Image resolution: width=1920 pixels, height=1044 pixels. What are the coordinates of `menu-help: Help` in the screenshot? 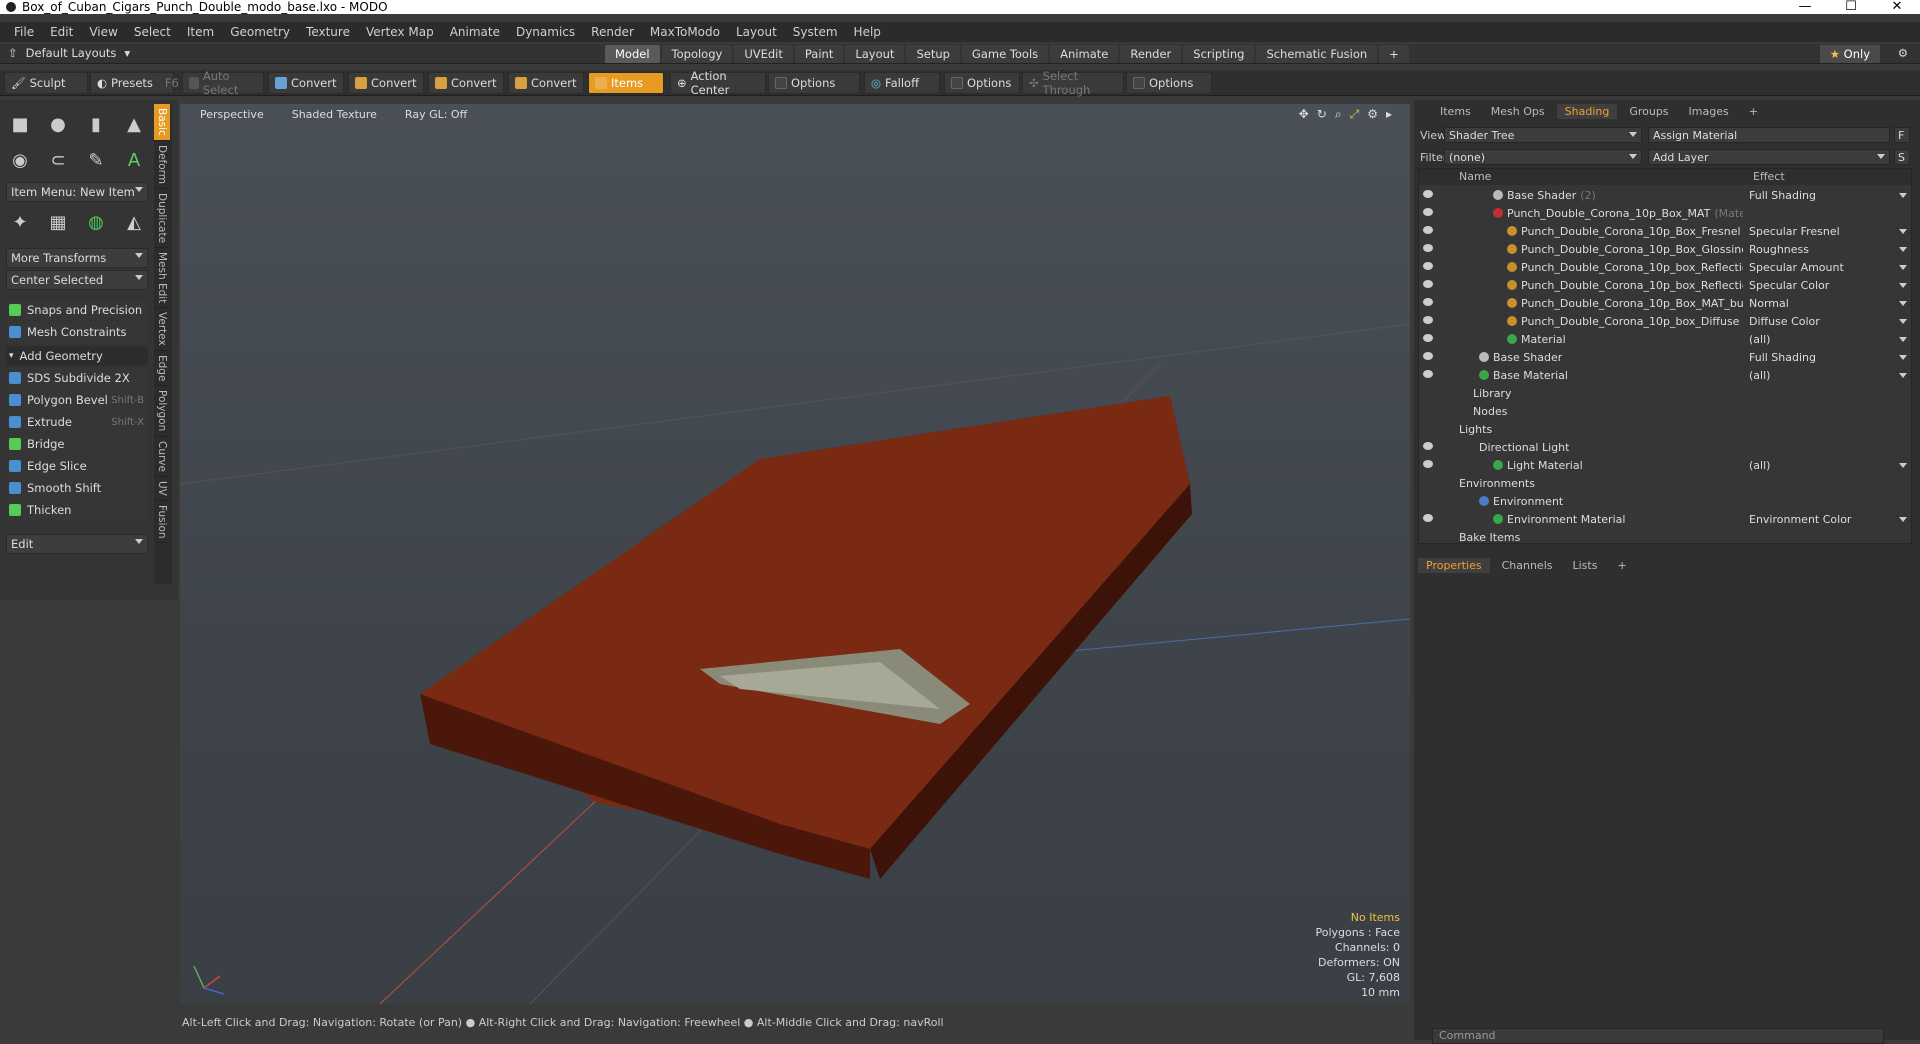 It's located at (867, 32).